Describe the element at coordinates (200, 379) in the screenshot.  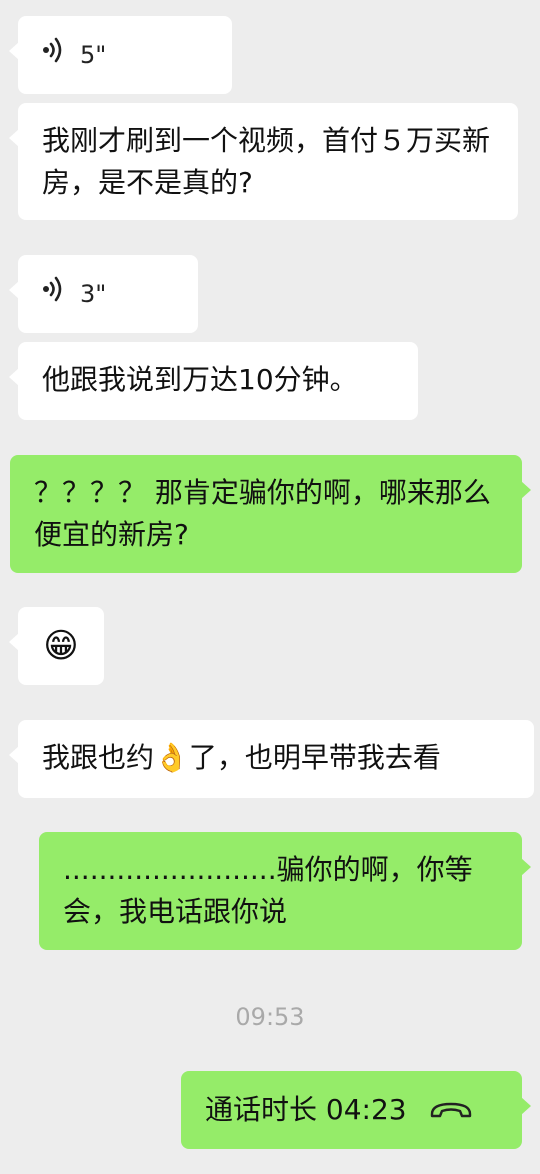
I see `message-text: 他跟我说到万达10分钟。` at that location.